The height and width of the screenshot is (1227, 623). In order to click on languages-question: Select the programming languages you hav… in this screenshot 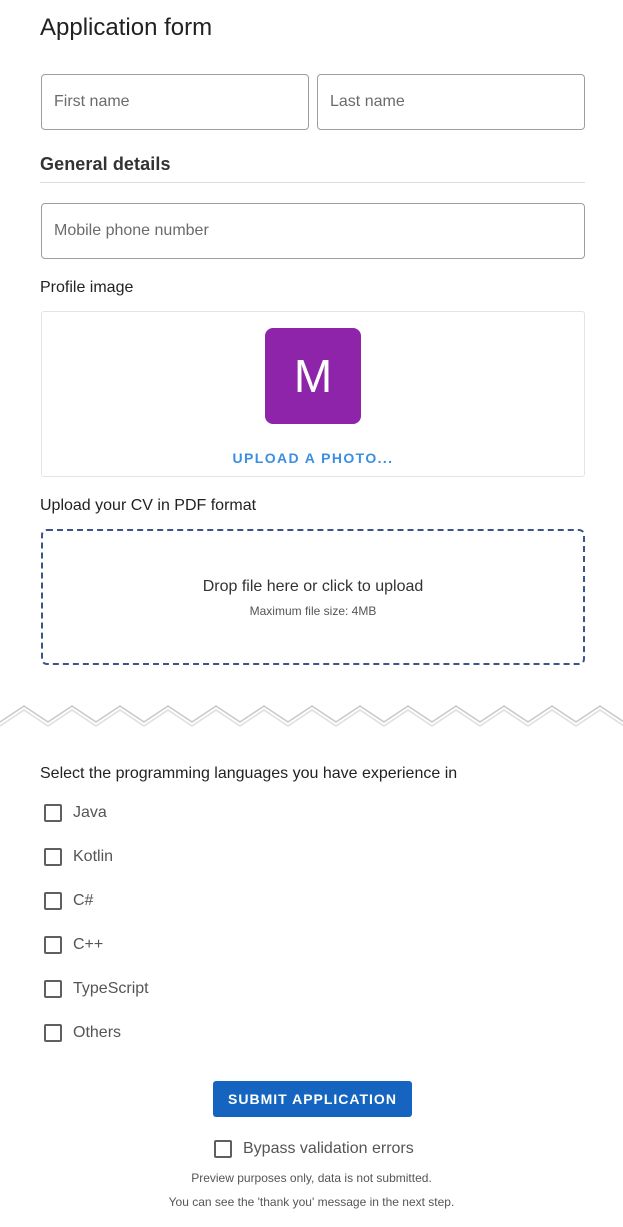, I will do `click(249, 773)`.